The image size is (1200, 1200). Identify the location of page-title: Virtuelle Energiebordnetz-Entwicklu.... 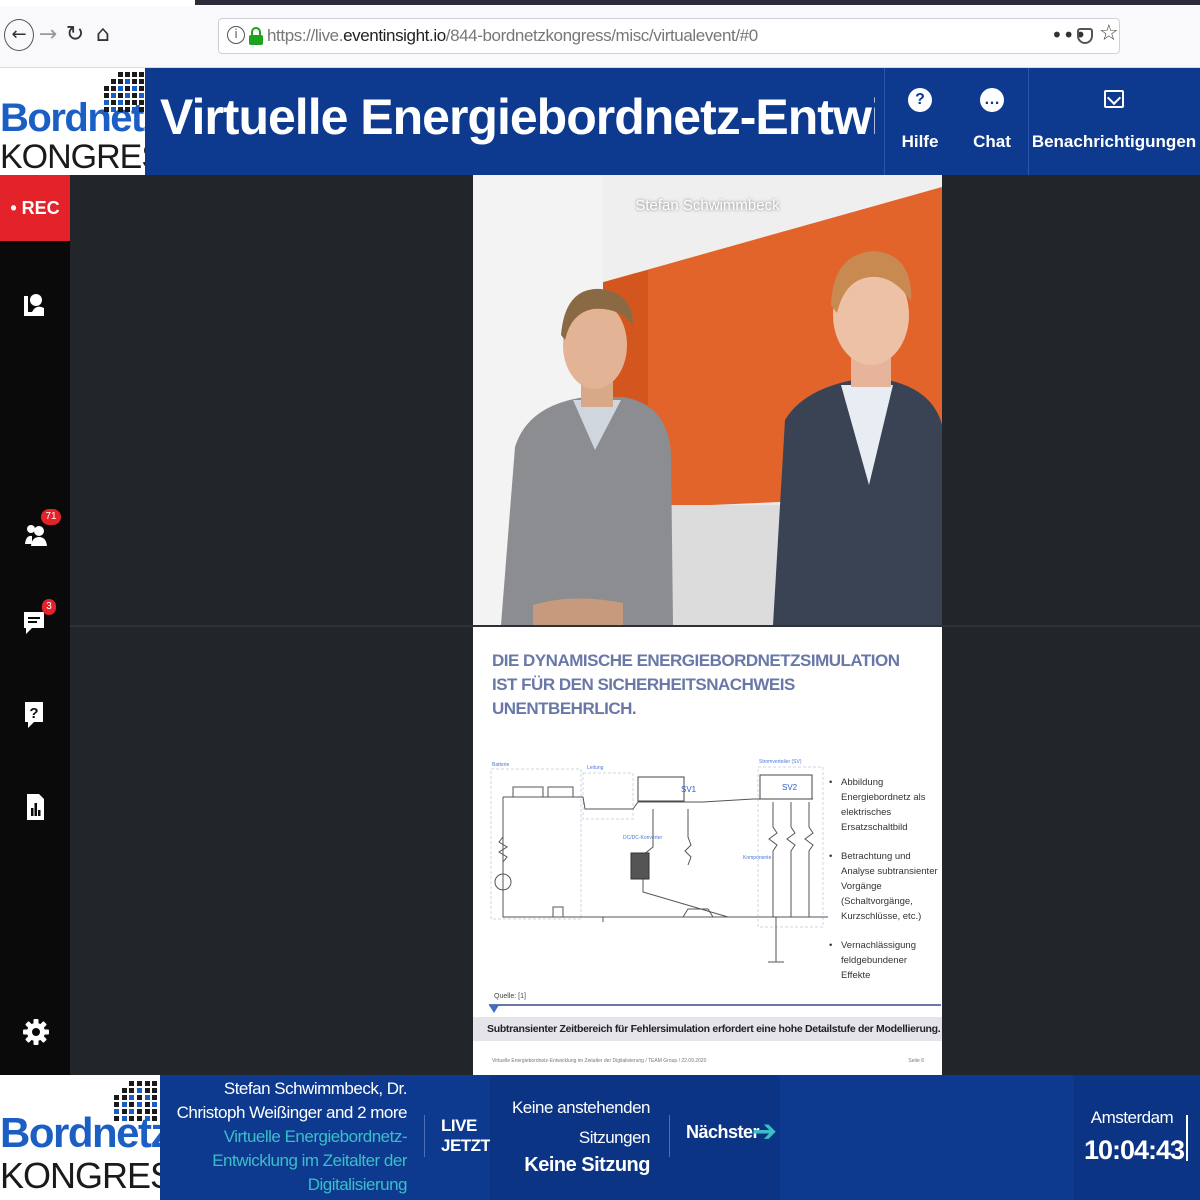
(517, 117).